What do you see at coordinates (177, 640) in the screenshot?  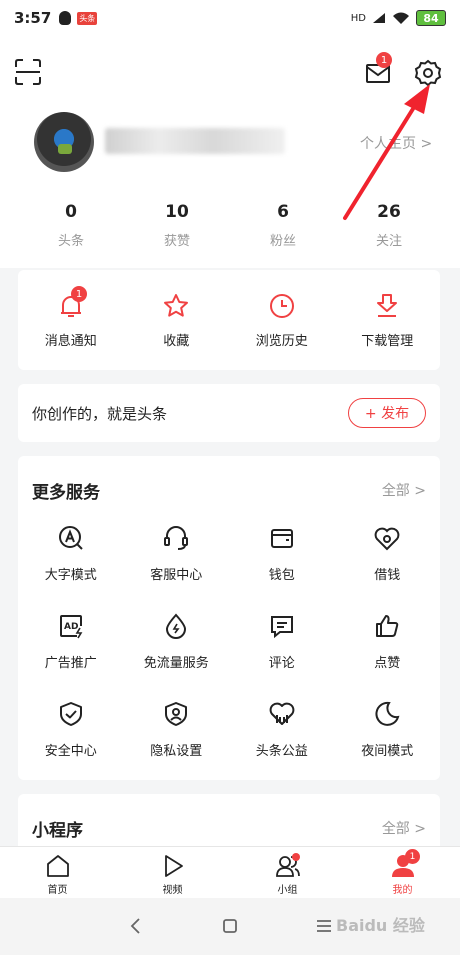 I see `service-free-data: 免流量服务` at bounding box center [177, 640].